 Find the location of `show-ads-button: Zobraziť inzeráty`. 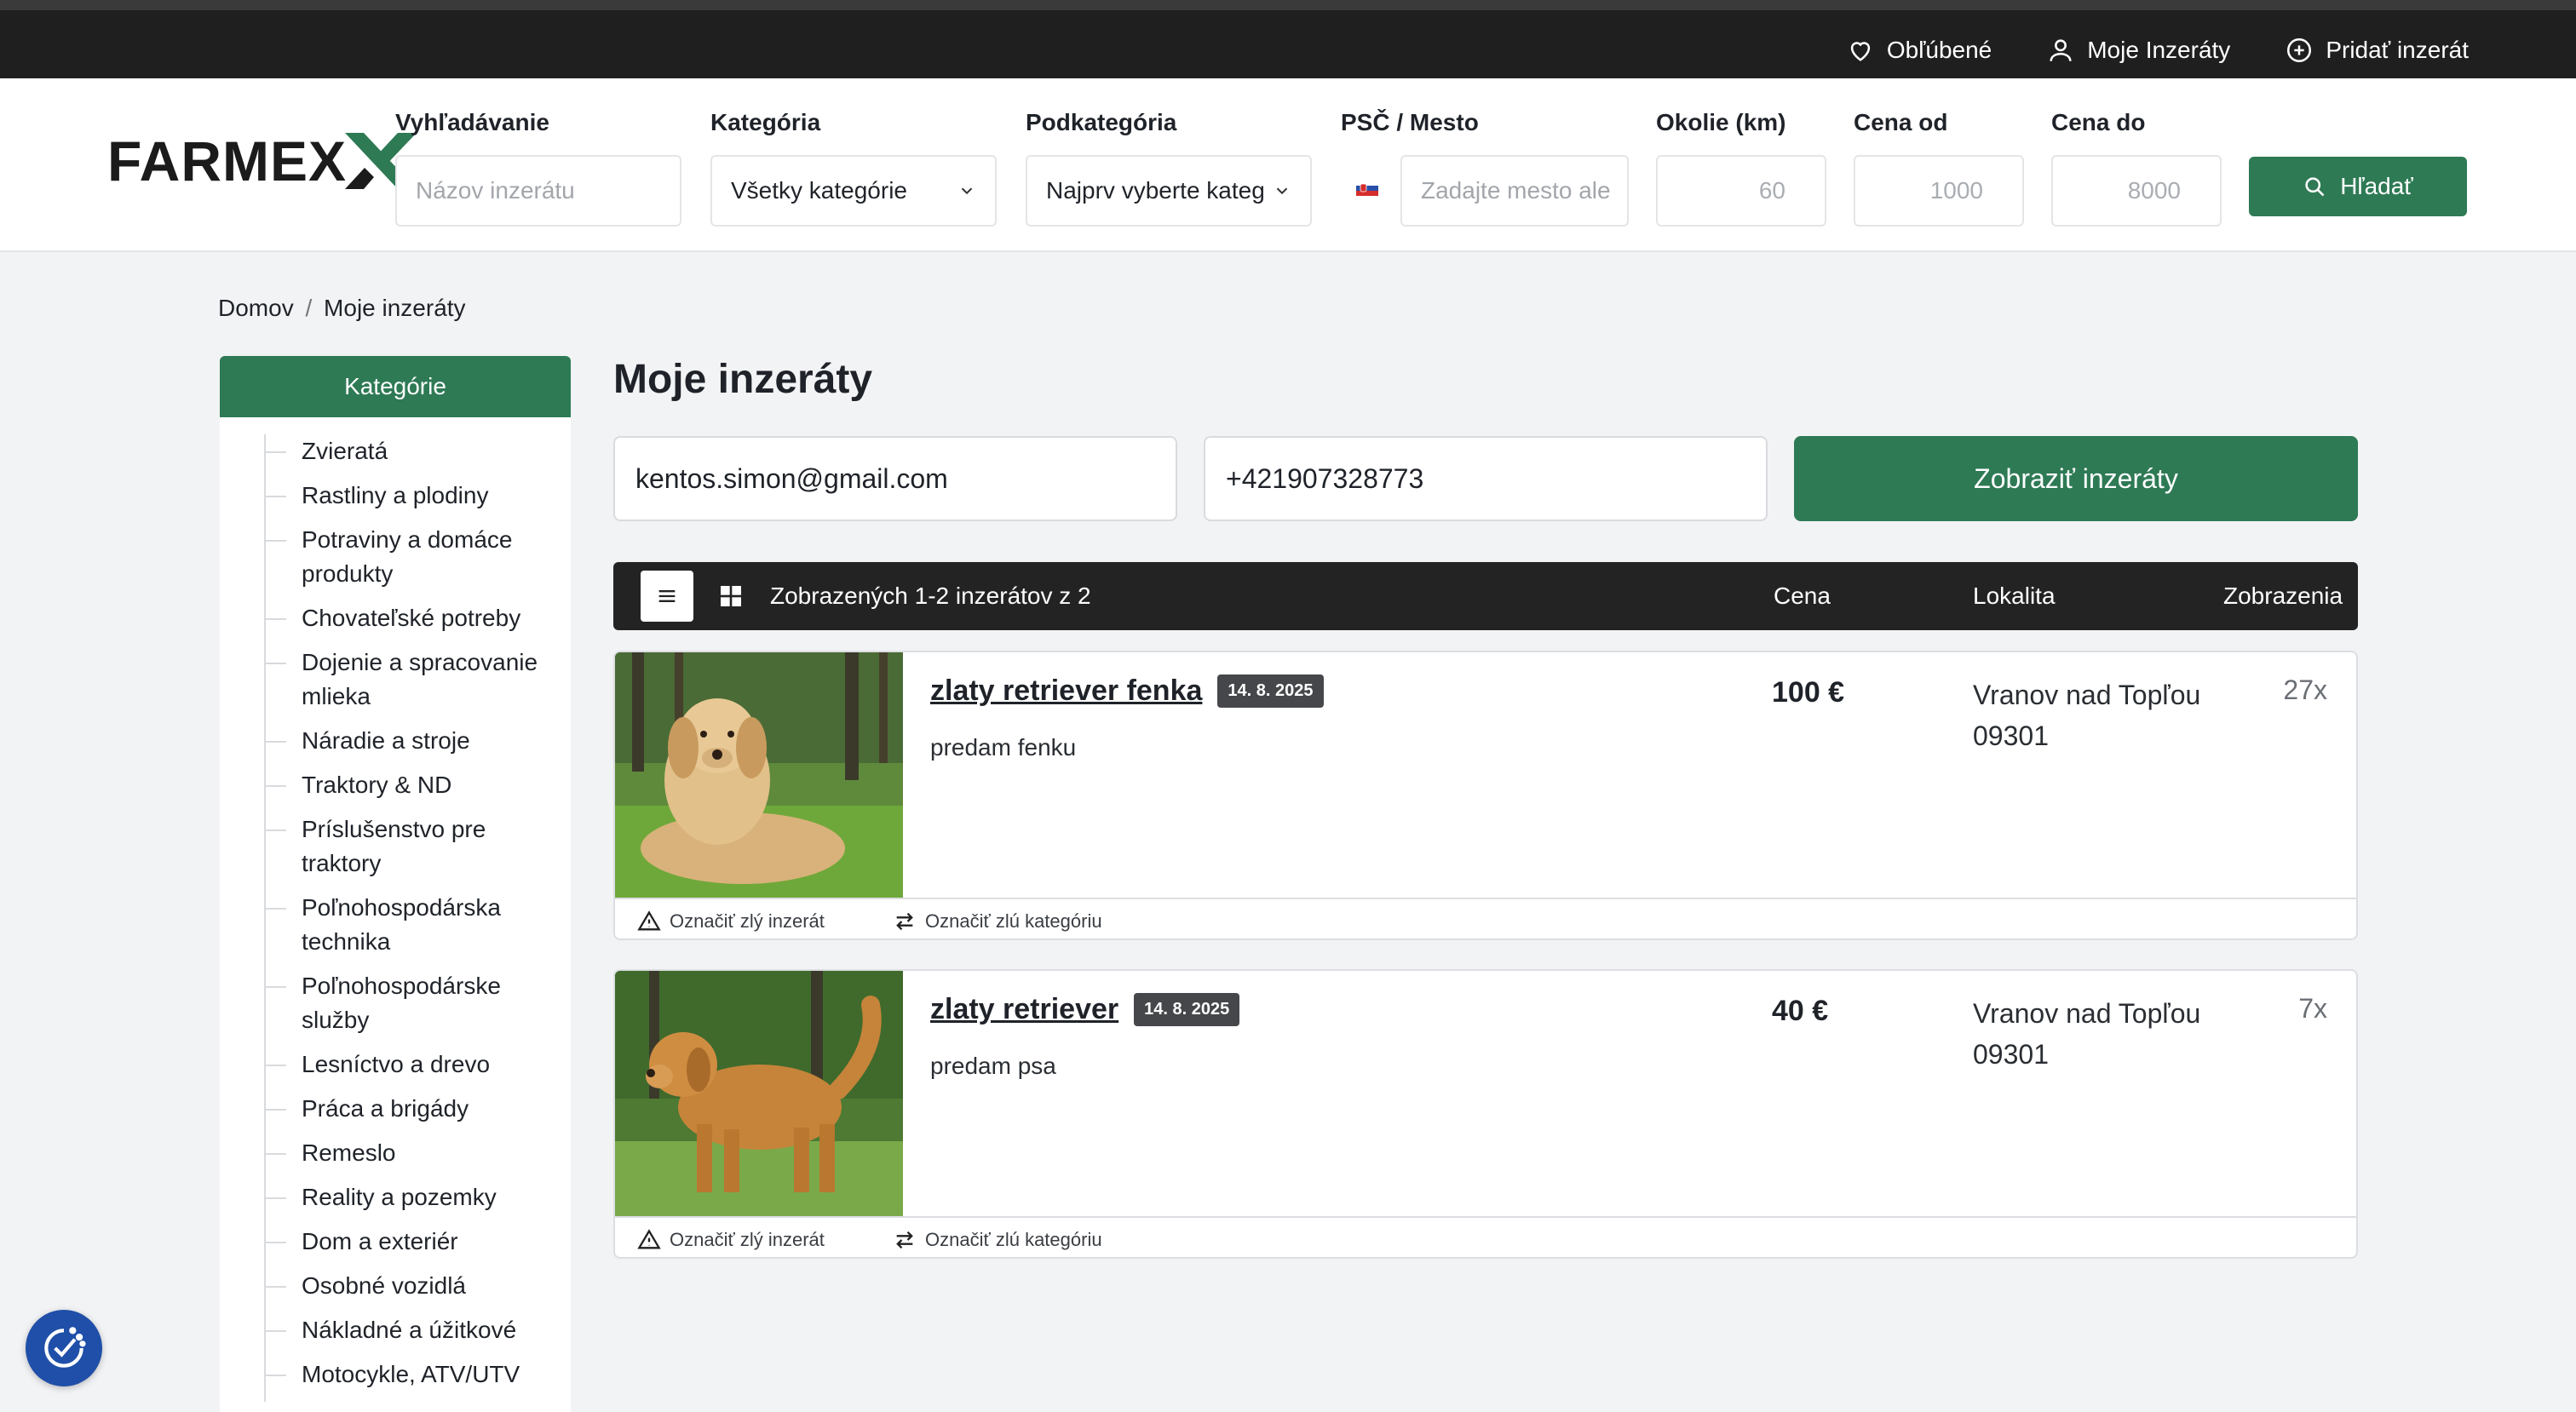

show-ads-button: Zobraziť inzeráty is located at coordinates (2076, 478).